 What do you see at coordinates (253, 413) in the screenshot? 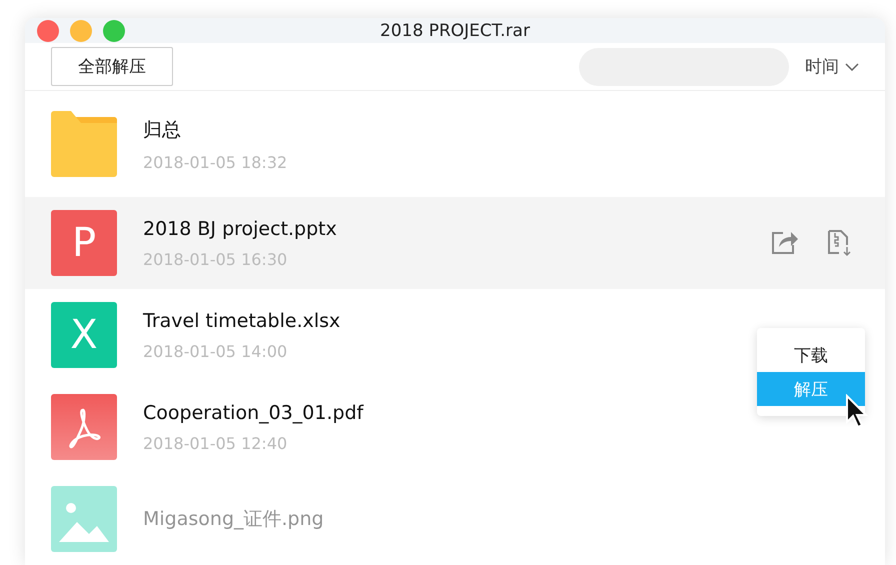
I see `file-name: Cooperation_03_01.pdf` at bounding box center [253, 413].